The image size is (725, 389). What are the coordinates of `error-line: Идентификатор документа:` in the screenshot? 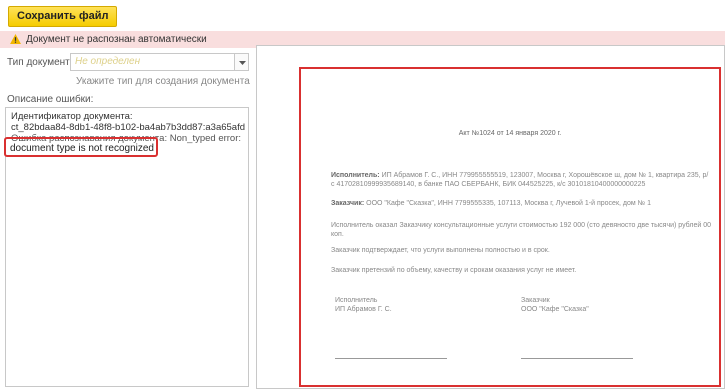 It's located at (72, 116).